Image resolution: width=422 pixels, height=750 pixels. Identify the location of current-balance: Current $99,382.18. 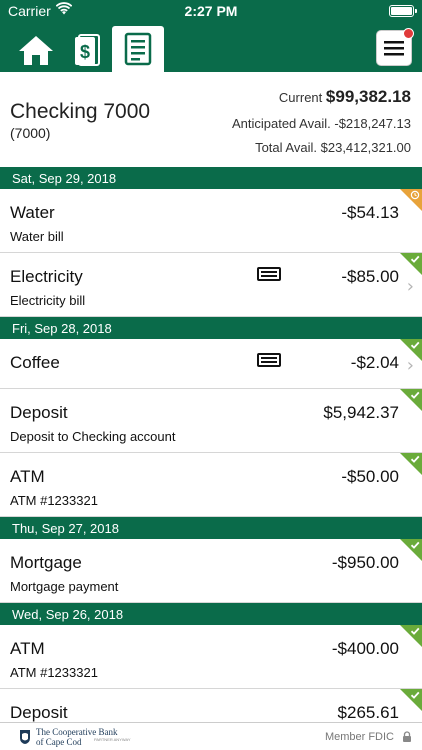
(345, 97).